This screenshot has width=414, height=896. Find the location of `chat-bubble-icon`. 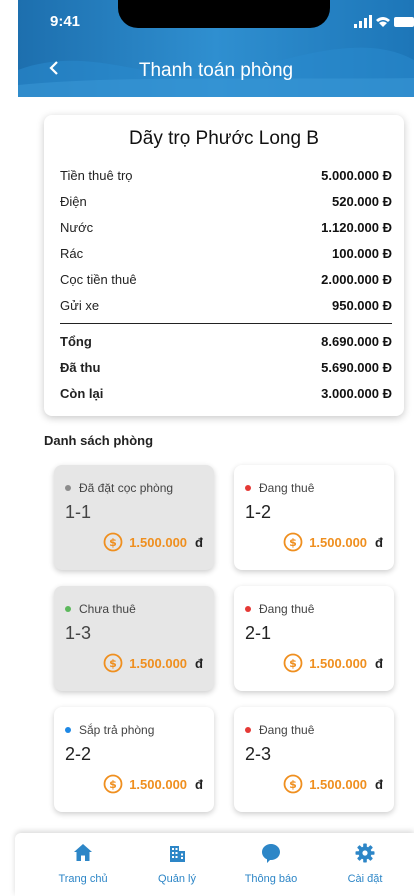

chat-bubble-icon is located at coordinates (271, 853).